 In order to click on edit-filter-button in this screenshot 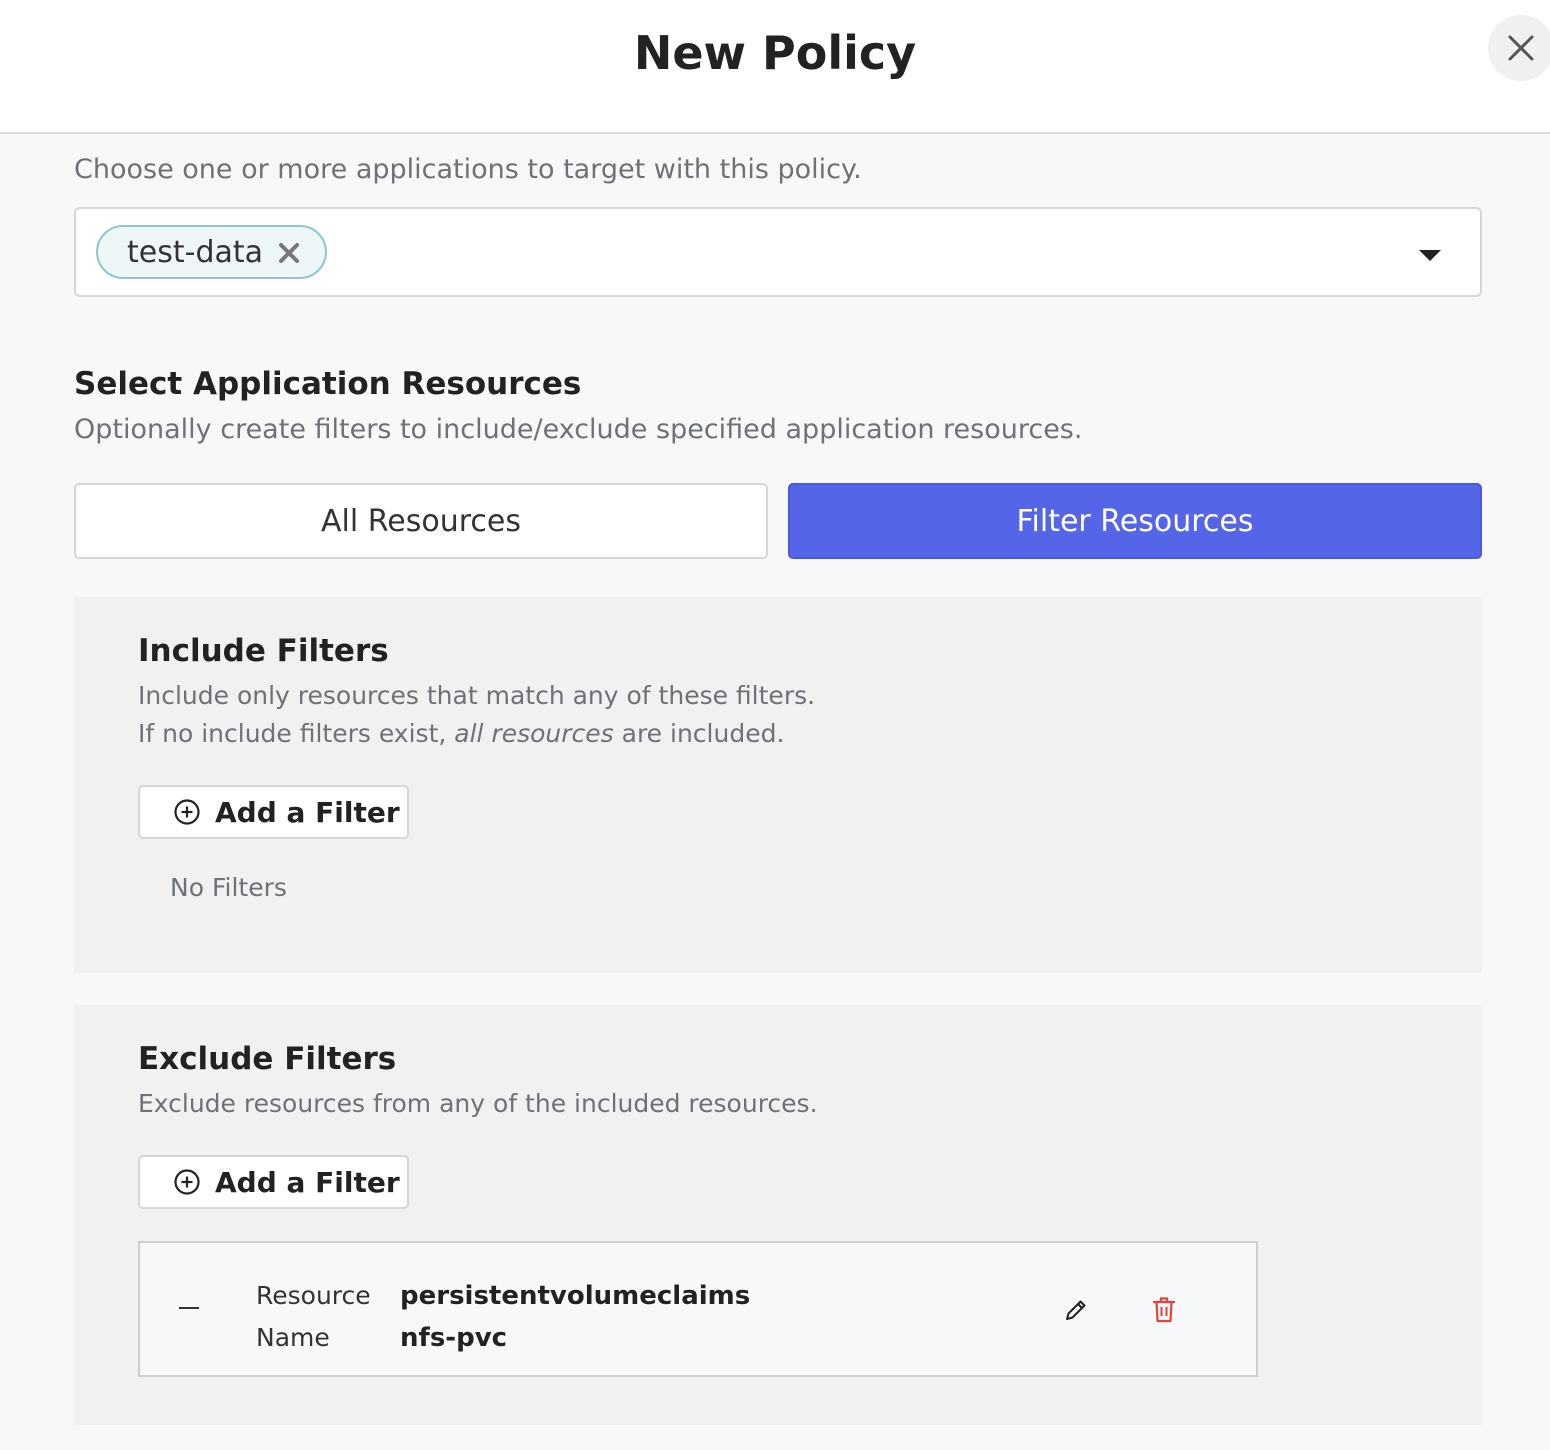, I will do `click(1076, 1310)`.